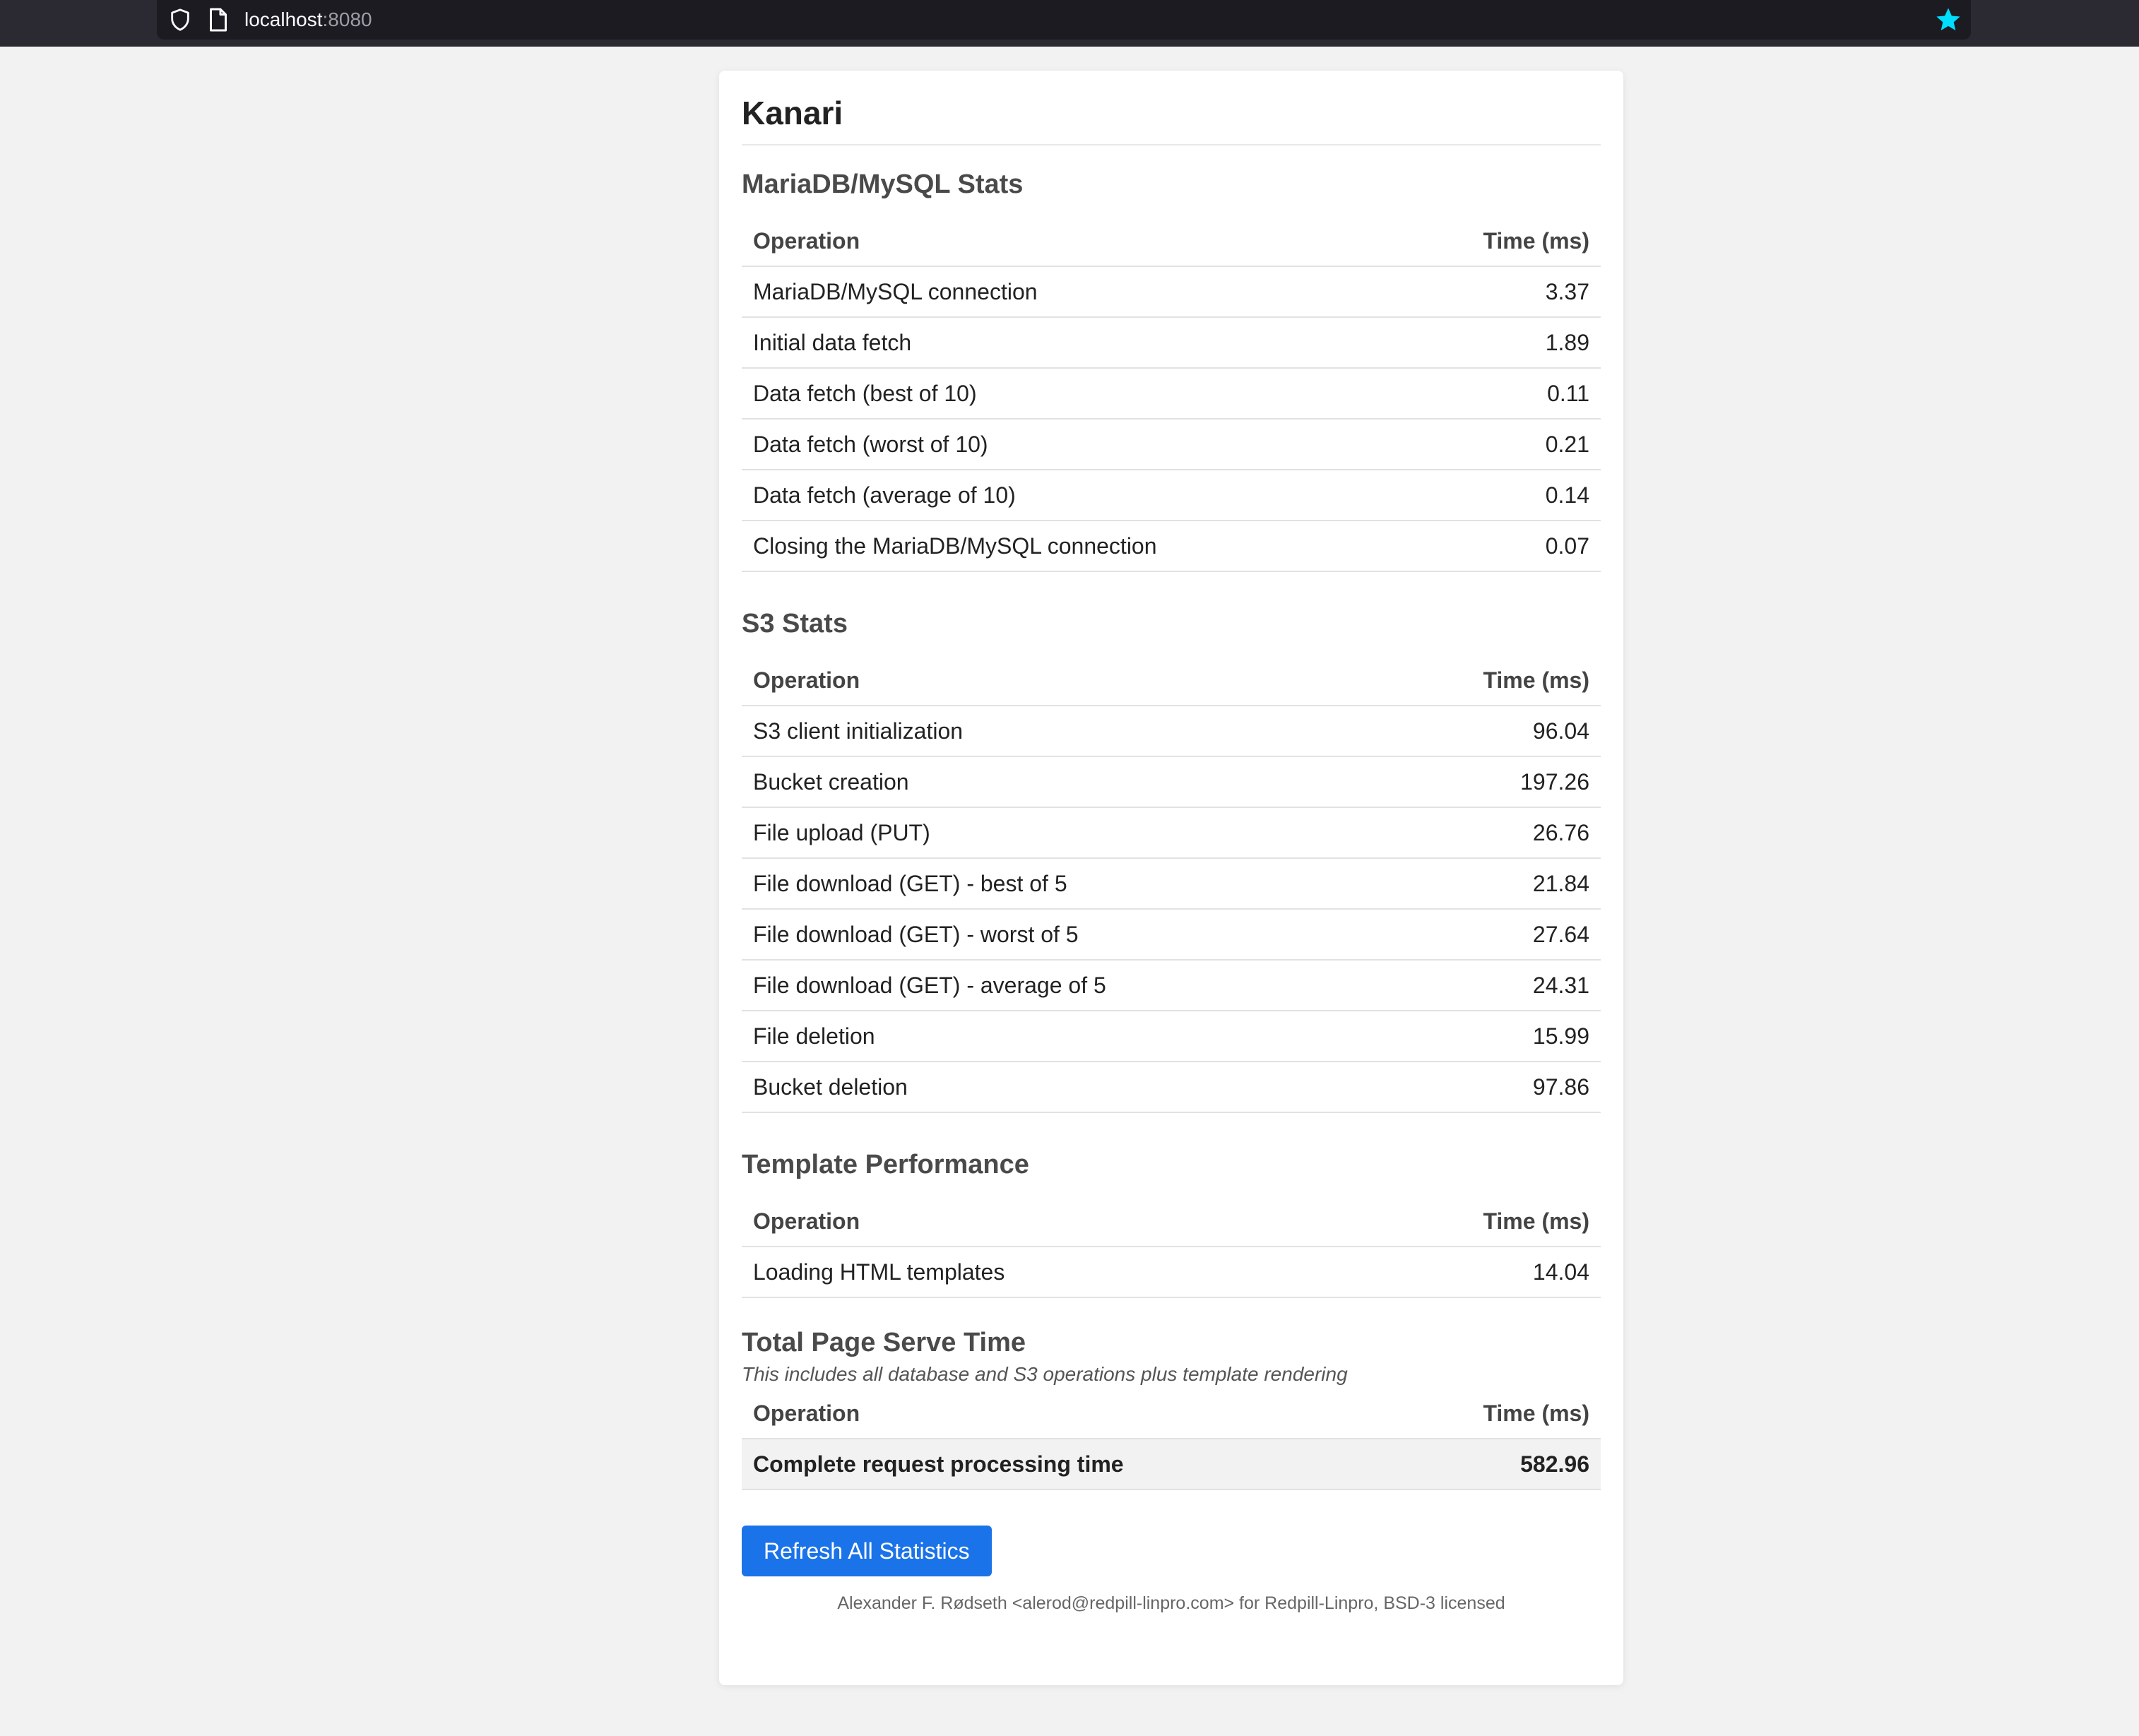 Image resolution: width=2139 pixels, height=1736 pixels. I want to click on total-row: Complete request processing time 582.96, so click(1171, 1464).